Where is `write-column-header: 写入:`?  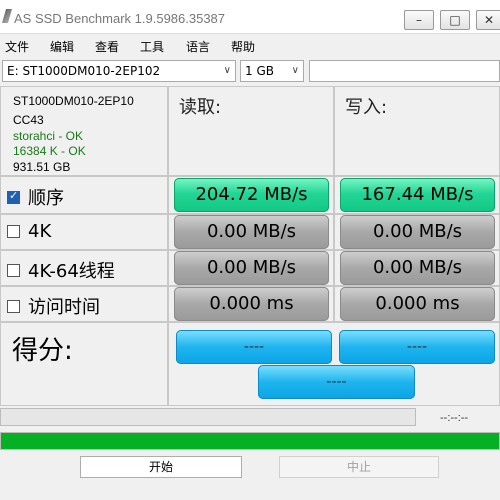 write-column-header: 写入: is located at coordinates (366, 107).